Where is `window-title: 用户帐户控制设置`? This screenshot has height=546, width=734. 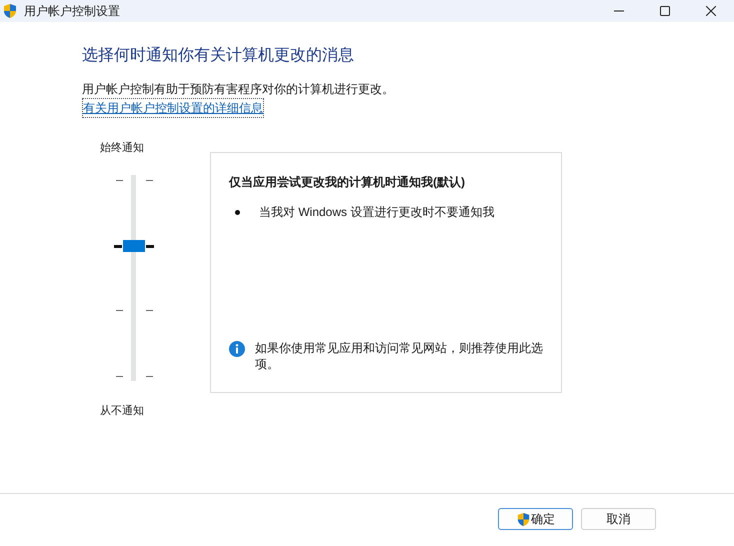
window-title: 用户帐户控制设置 is located at coordinates (72, 11).